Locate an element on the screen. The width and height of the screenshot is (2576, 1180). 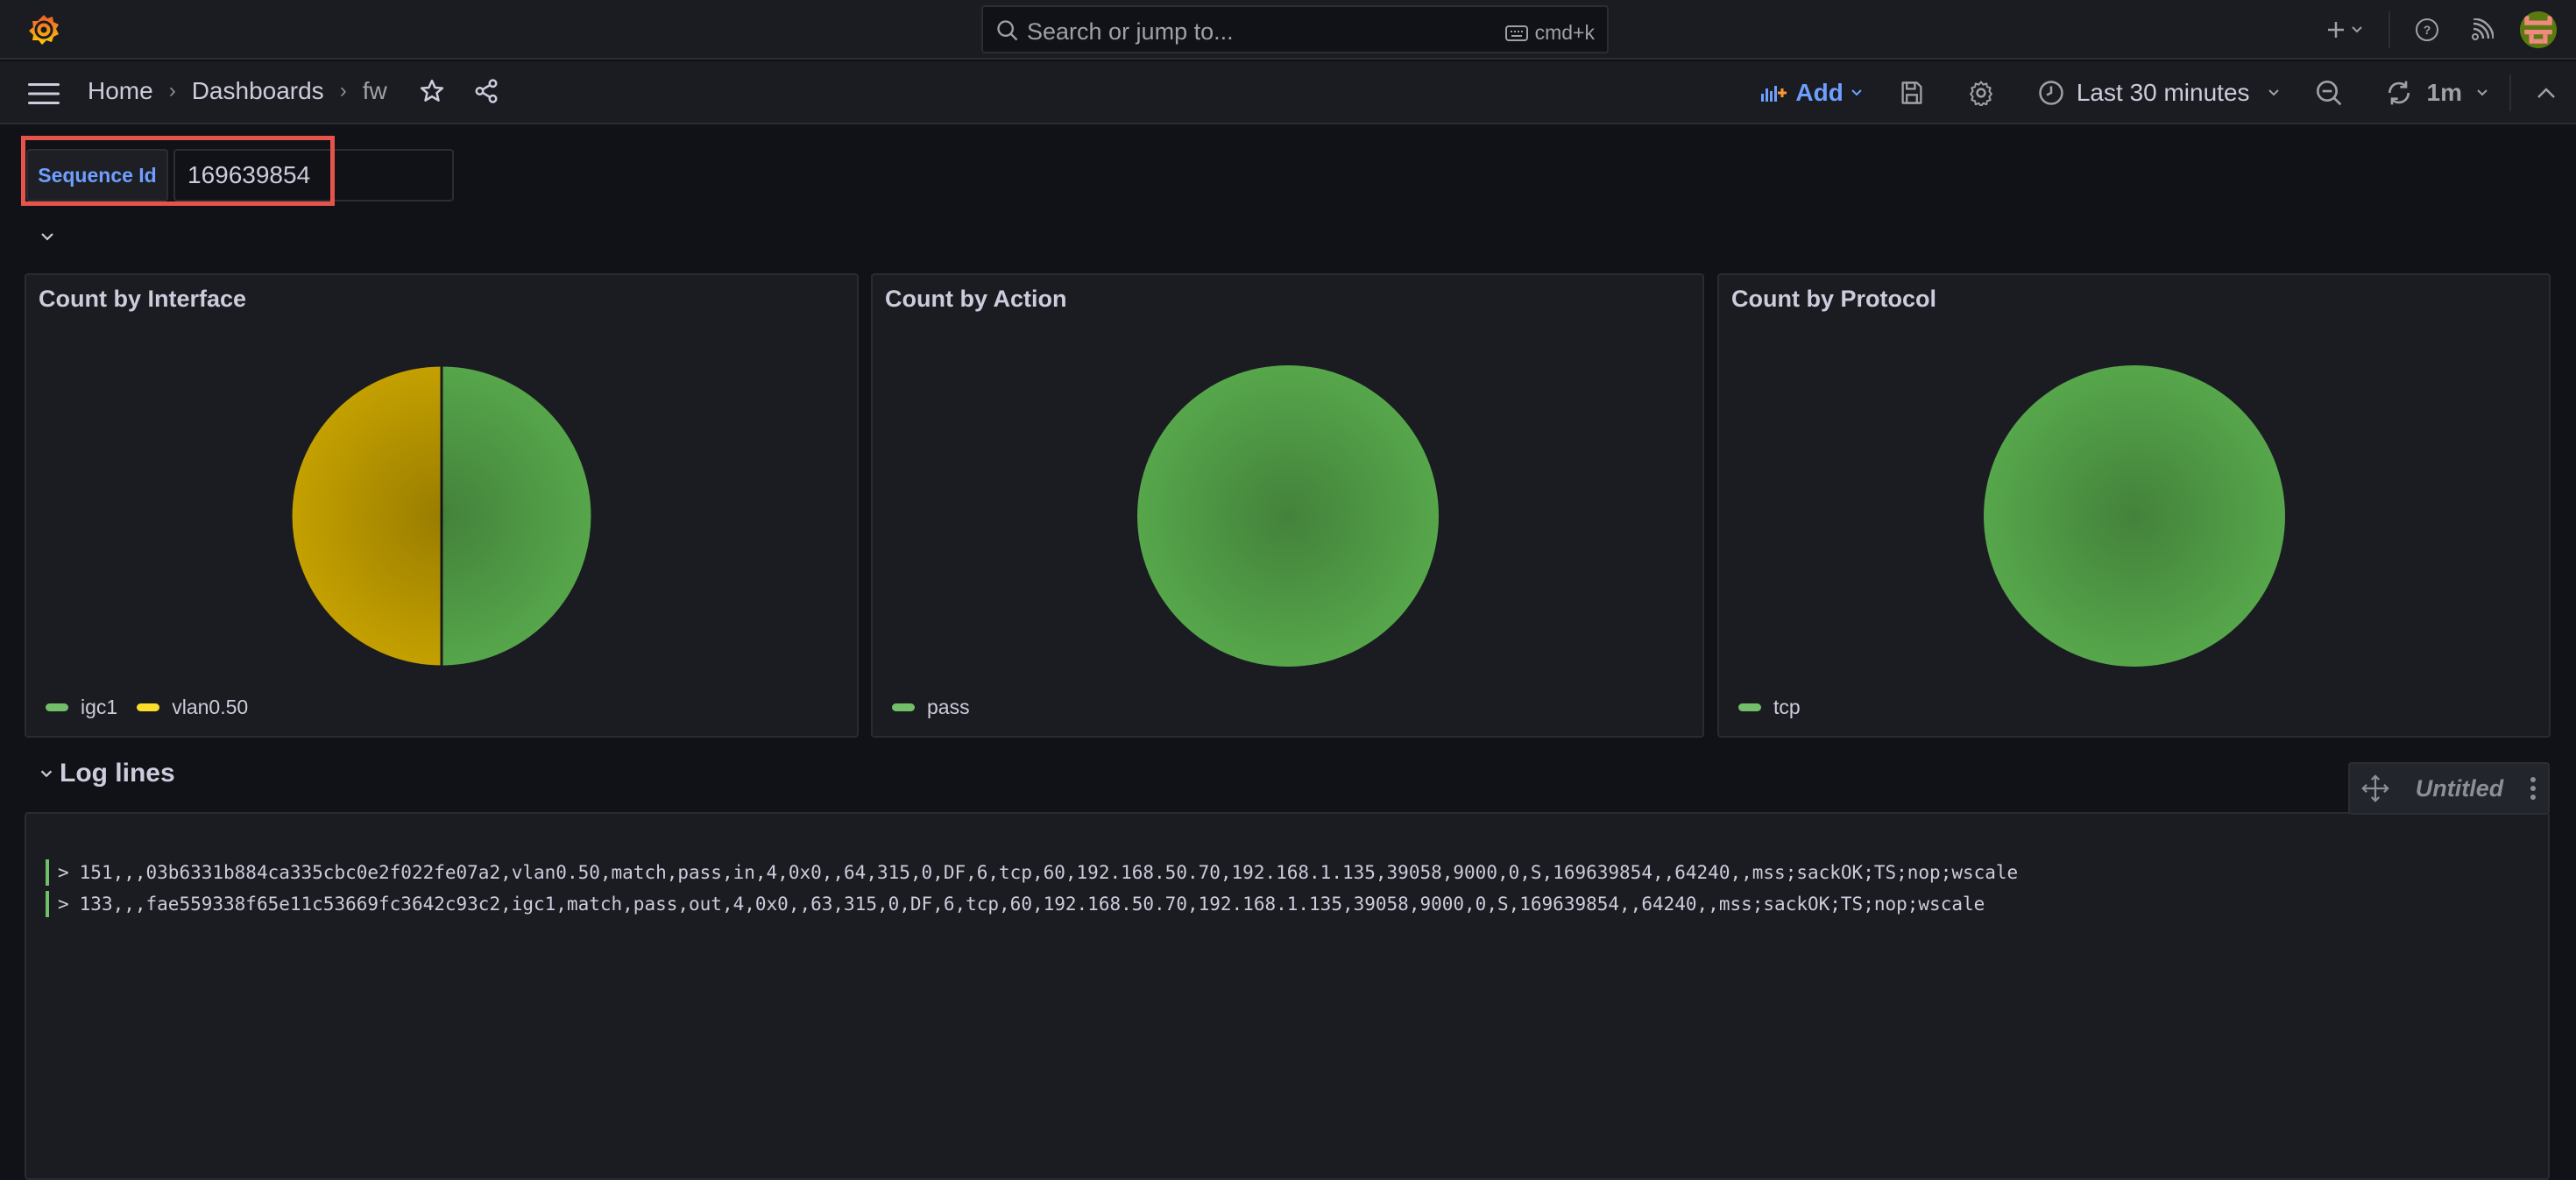
row-title: Log lines is located at coordinates (117, 773).